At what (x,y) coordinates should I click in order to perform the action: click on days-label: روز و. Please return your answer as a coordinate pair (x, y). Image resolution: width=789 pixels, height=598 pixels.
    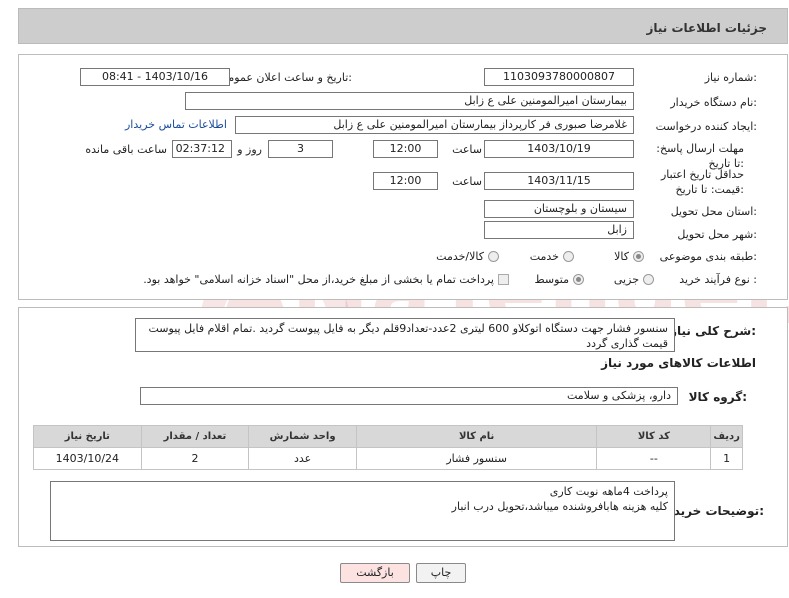
    Looking at the image, I should click on (249, 149).